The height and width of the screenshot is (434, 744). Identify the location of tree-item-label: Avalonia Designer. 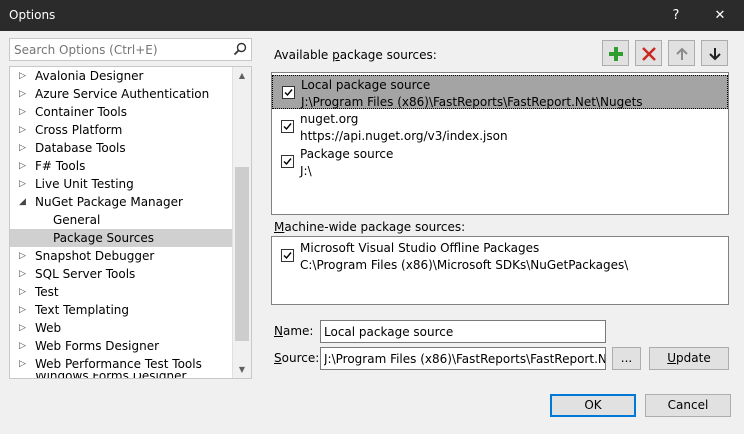
(89, 76).